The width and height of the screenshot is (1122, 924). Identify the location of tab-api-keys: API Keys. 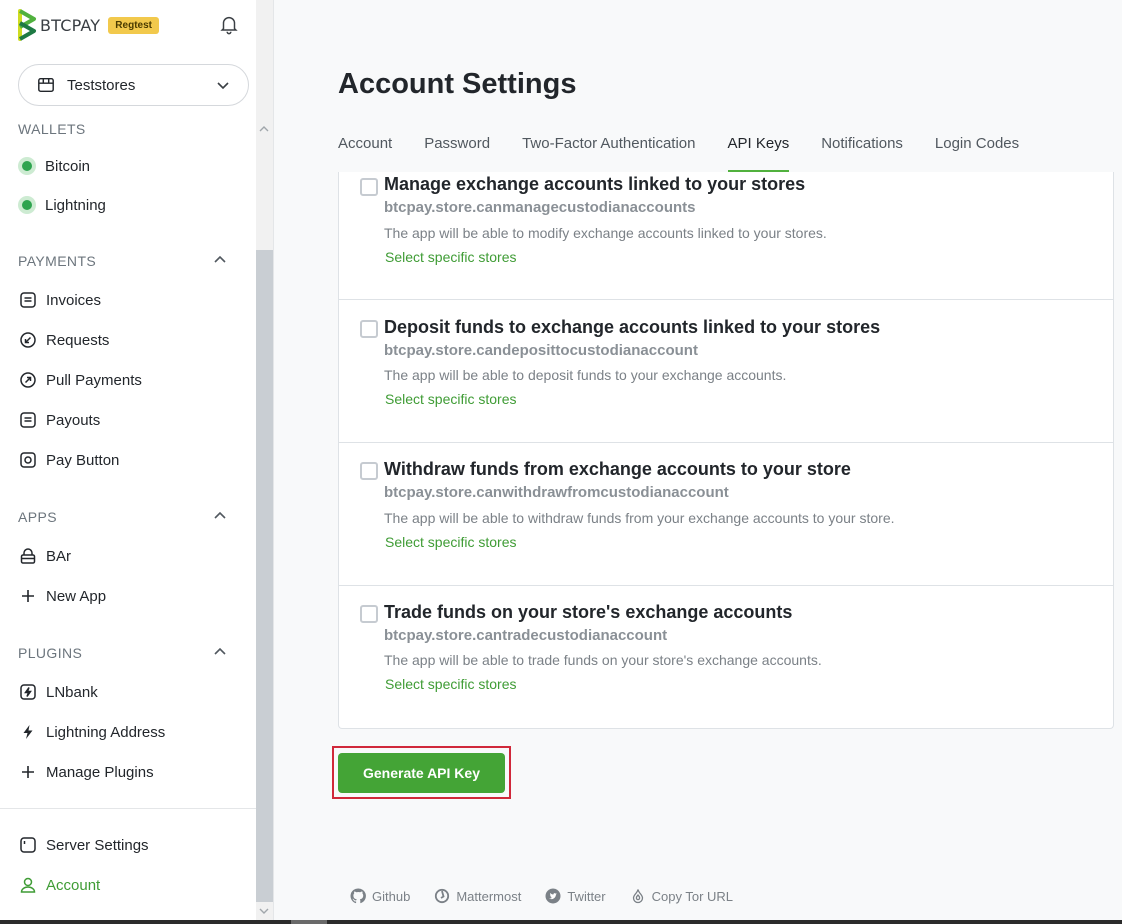
(758, 155).